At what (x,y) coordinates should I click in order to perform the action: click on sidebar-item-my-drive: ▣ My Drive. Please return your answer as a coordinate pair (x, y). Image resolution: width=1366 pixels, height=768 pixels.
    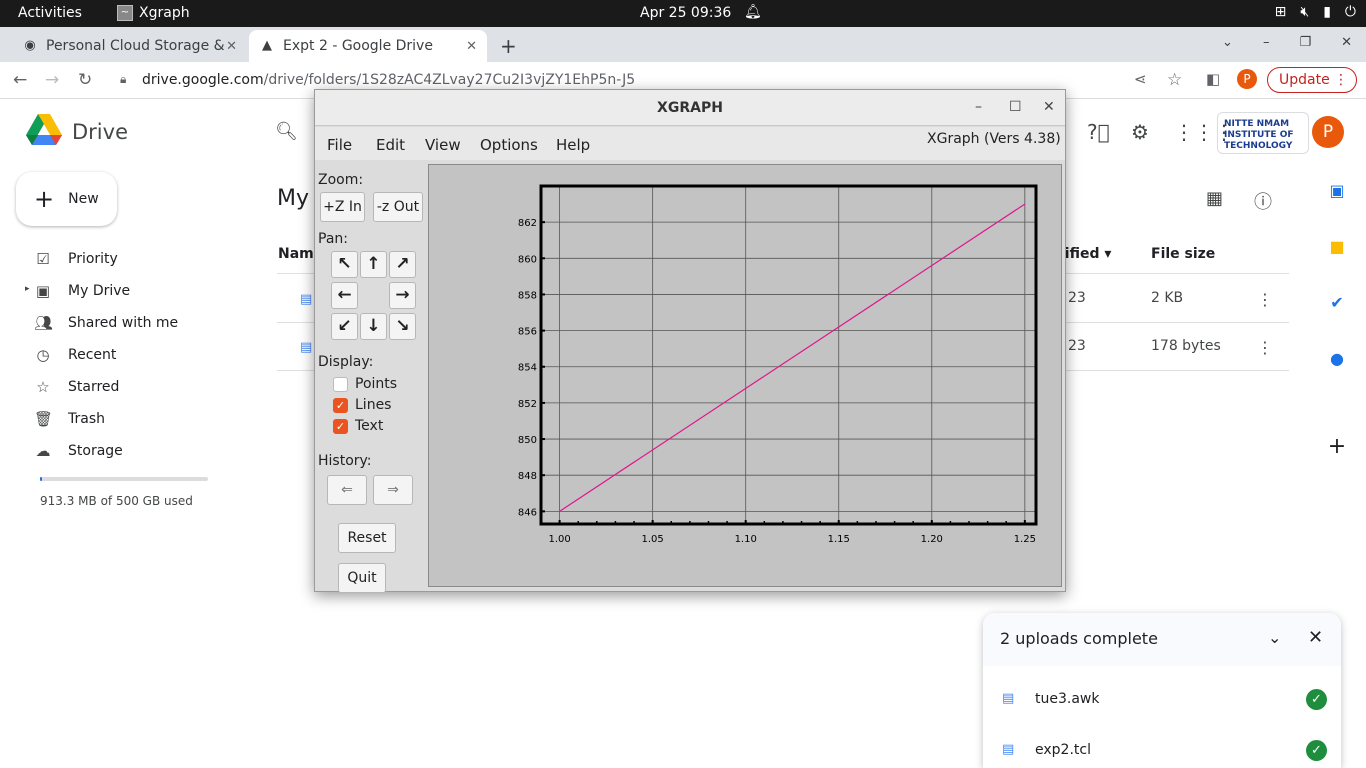
    Looking at the image, I should click on (82, 291).